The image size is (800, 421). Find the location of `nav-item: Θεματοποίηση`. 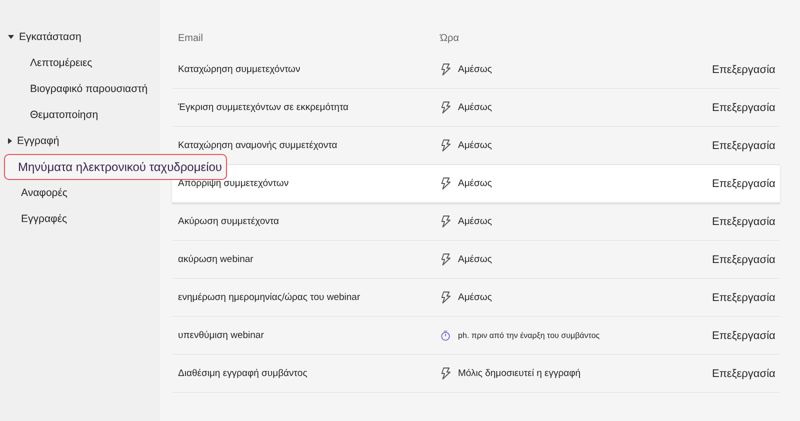

nav-item: Θεματοποίηση is located at coordinates (64, 115).